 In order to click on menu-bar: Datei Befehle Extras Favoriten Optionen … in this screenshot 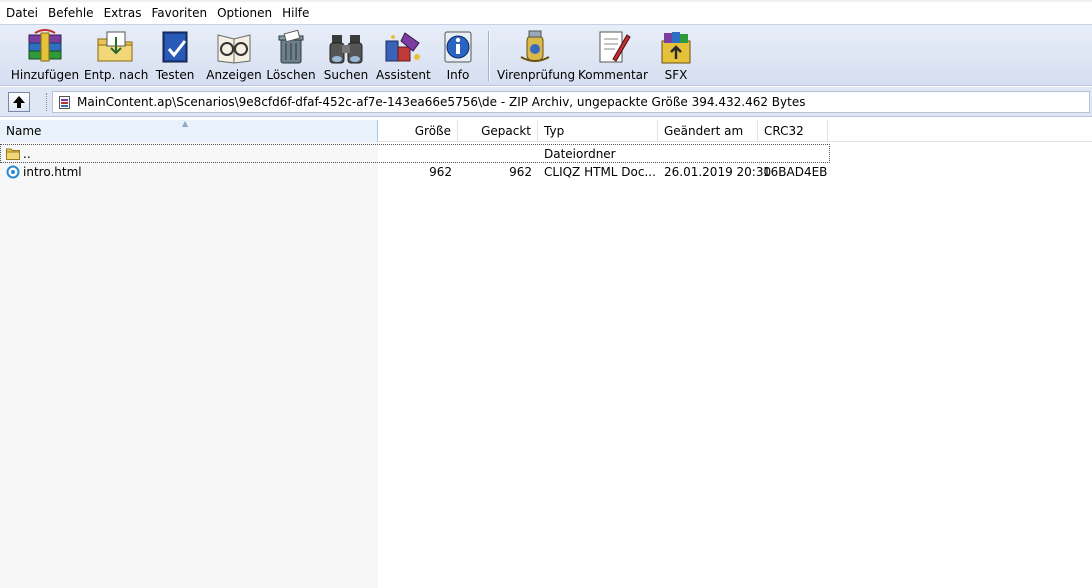, I will do `click(546, 12)`.